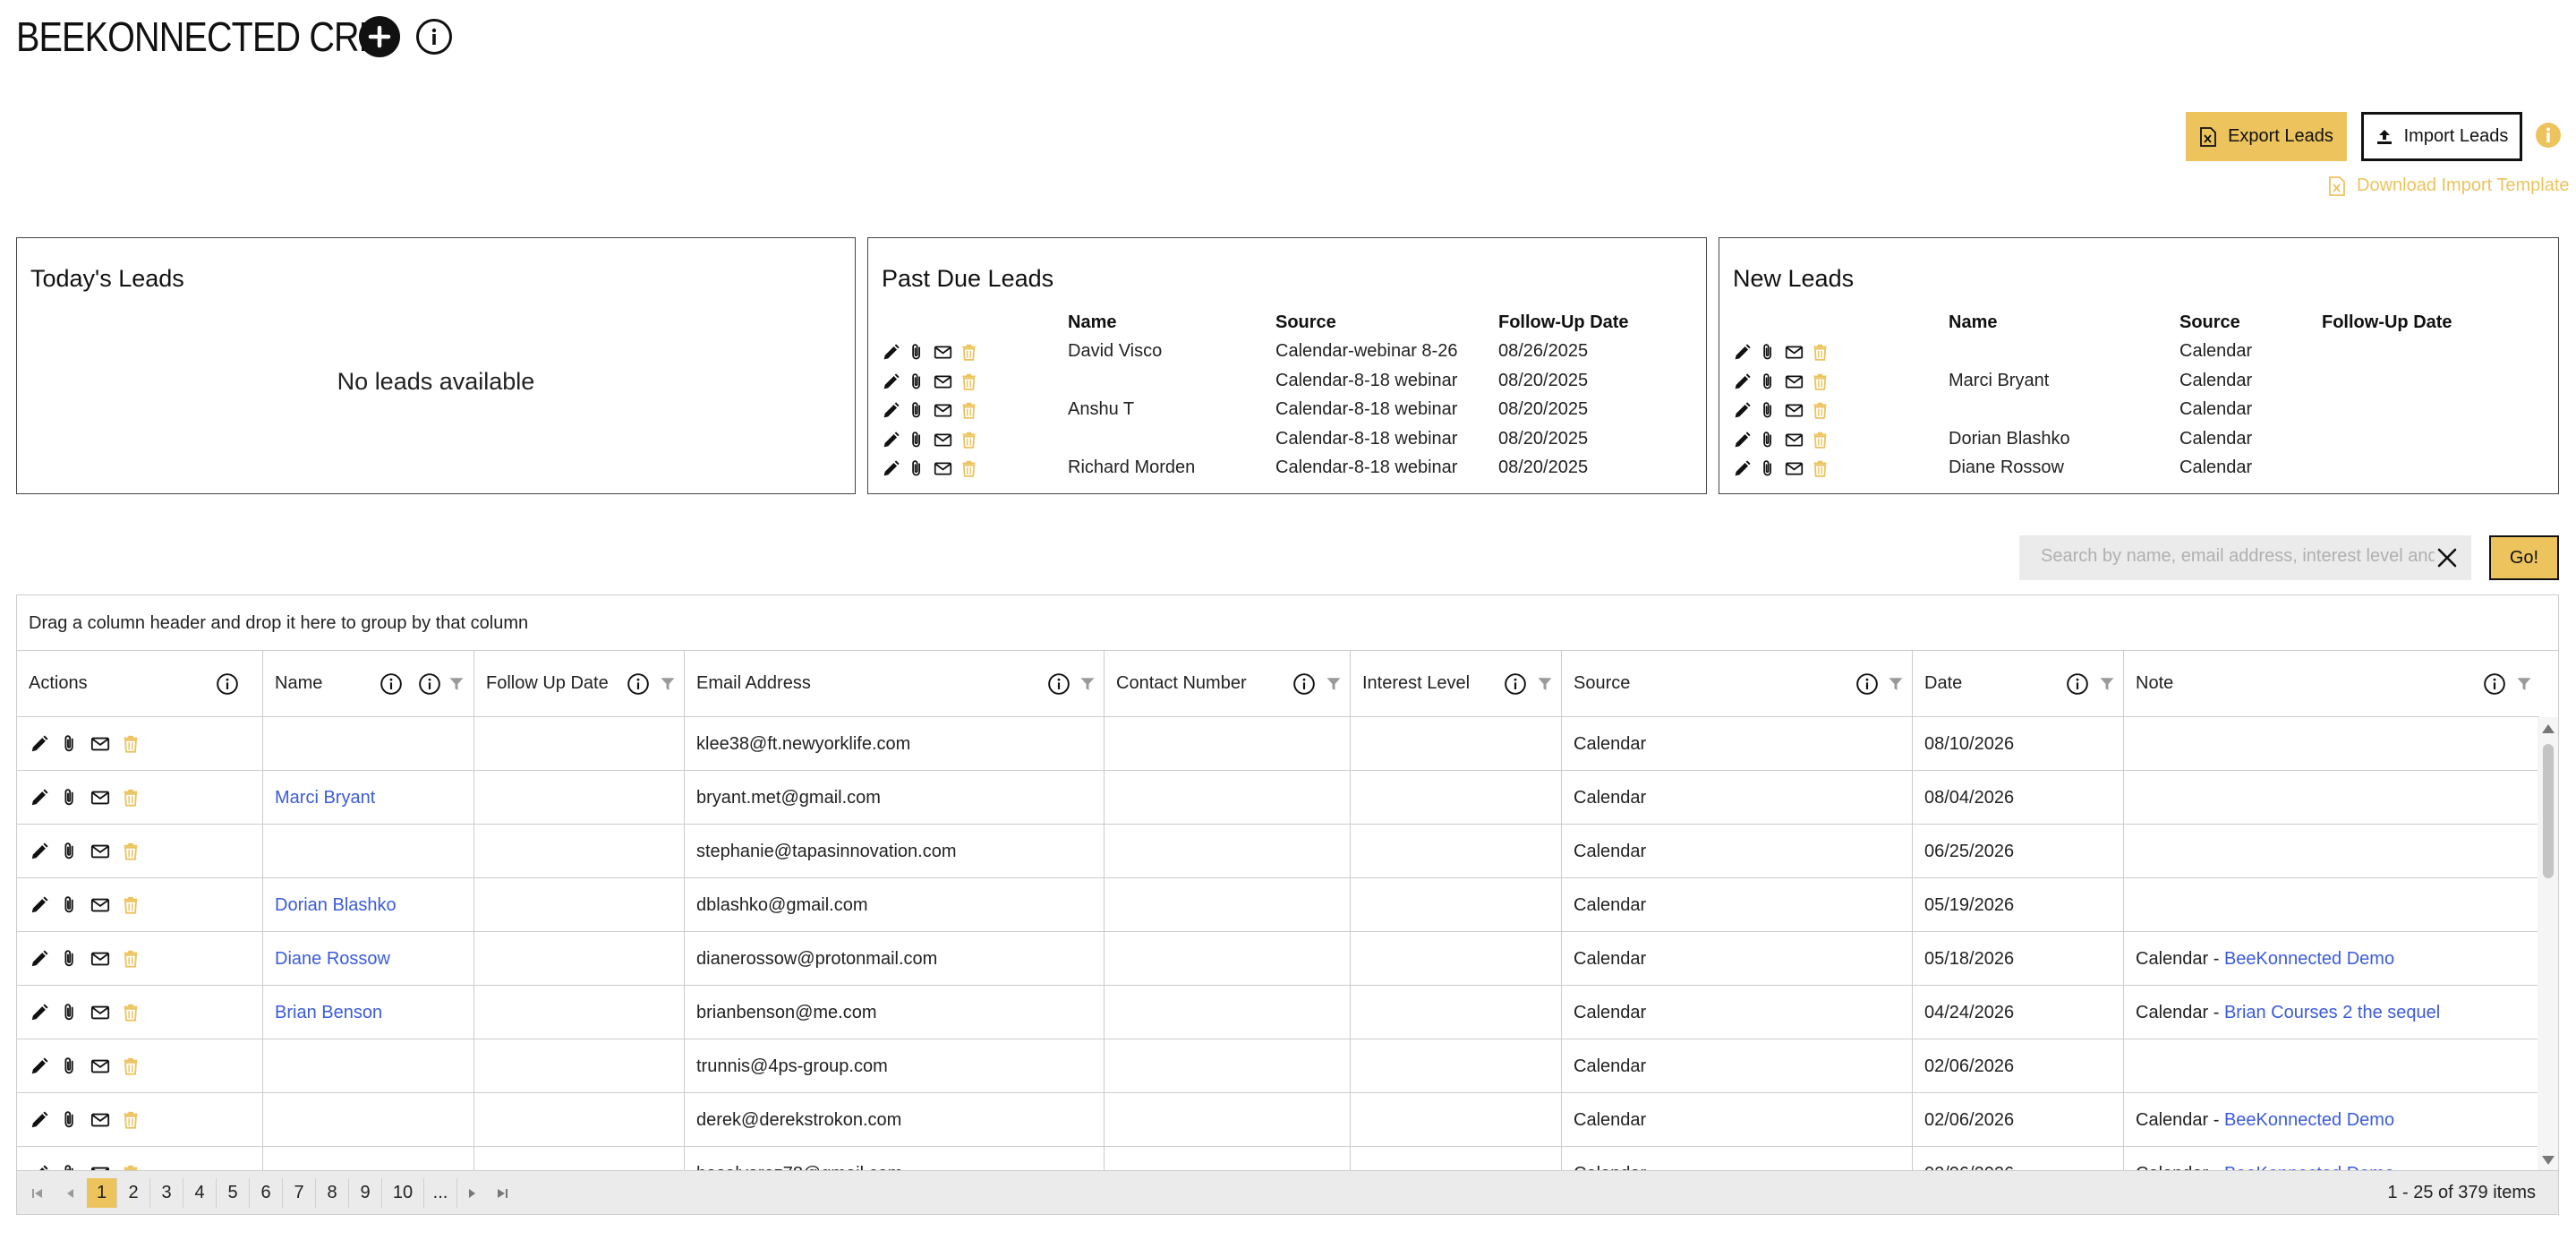  What do you see at coordinates (2138, 441) in the screenshot?
I see `new-leads-row: Dorian Blashko Calendar` at bounding box center [2138, 441].